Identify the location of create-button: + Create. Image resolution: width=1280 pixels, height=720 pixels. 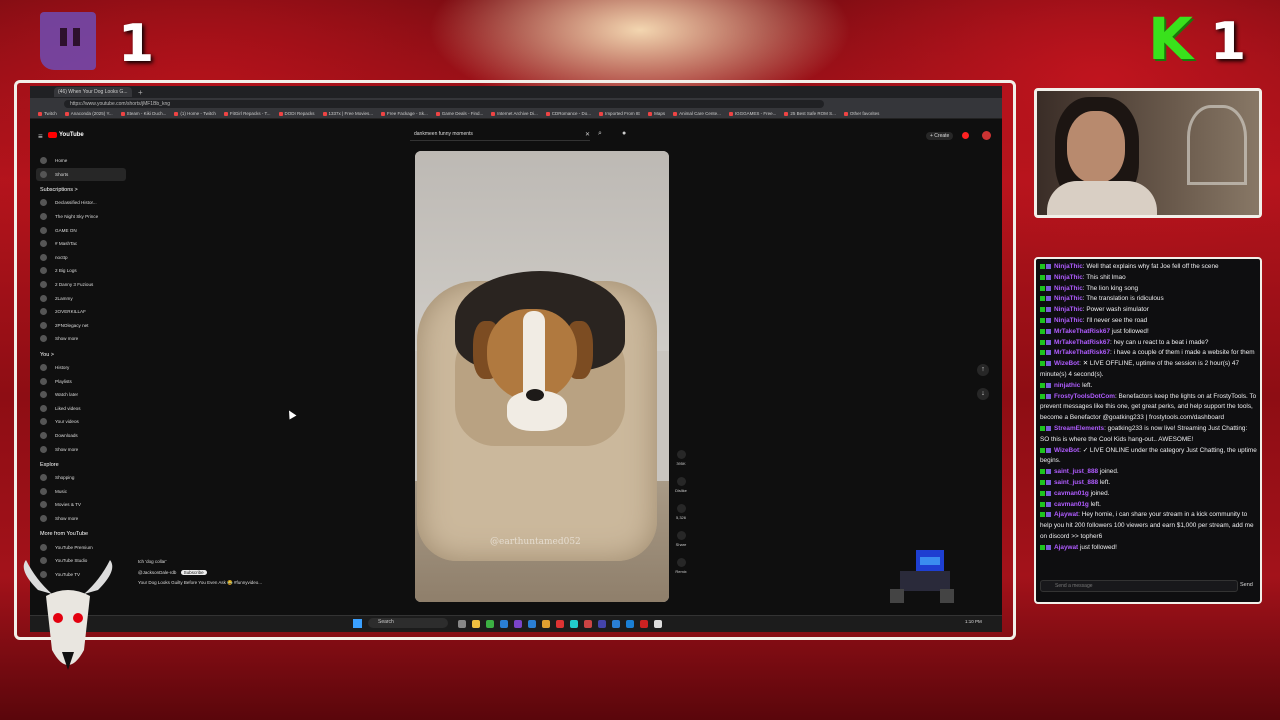
(940, 136).